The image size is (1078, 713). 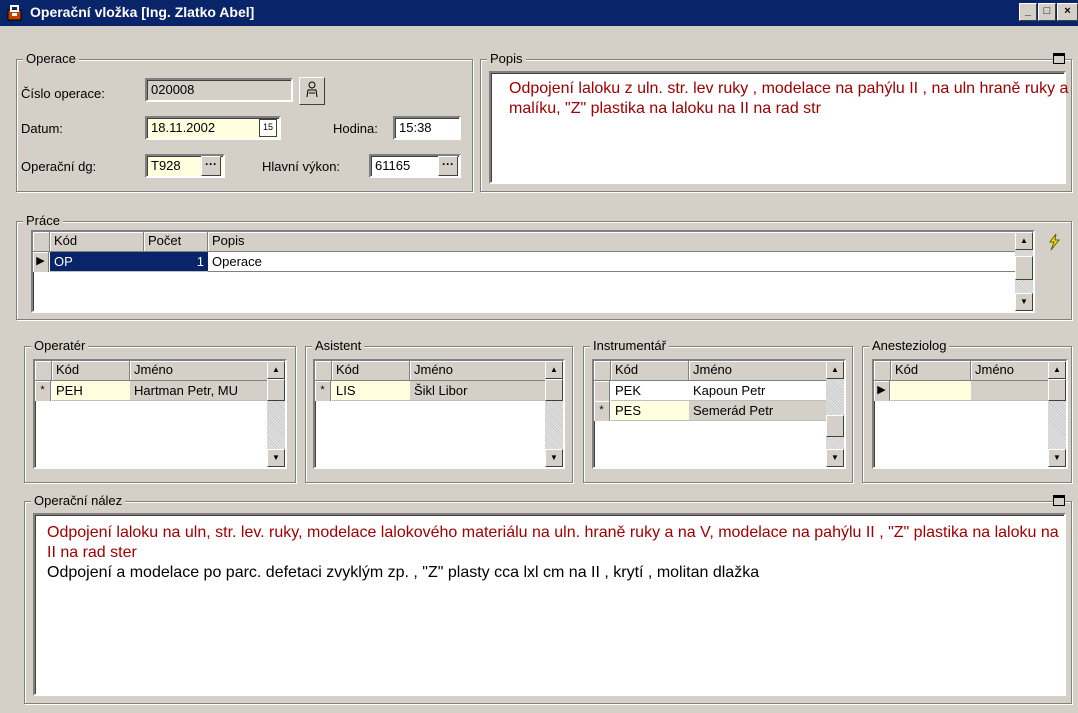 What do you see at coordinates (479, 391) in the screenshot?
I see `table-row-jmeno: Šikl Libor` at bounding box center [479, 391].